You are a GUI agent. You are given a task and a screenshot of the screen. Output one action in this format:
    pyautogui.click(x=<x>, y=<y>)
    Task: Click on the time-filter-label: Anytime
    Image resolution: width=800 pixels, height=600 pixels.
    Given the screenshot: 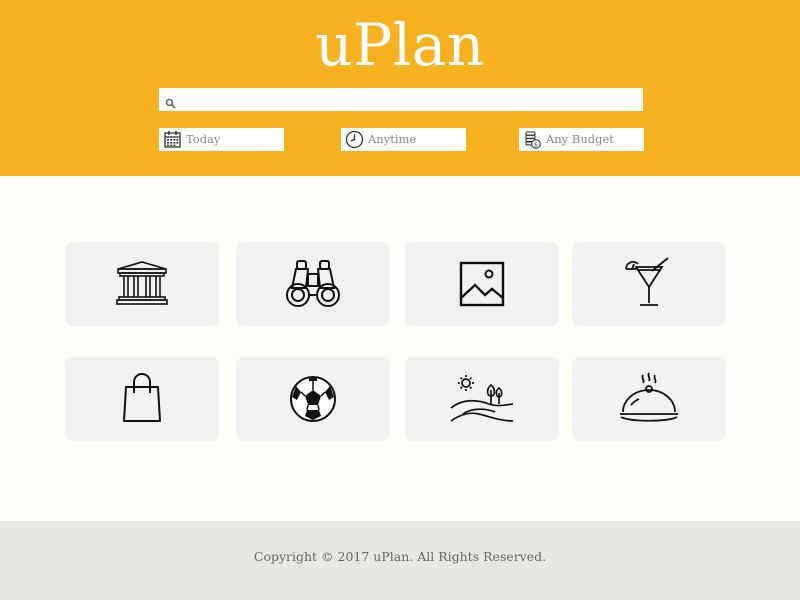 What is the action you would take?
    pyautogui.click(x=392, y=139)
    